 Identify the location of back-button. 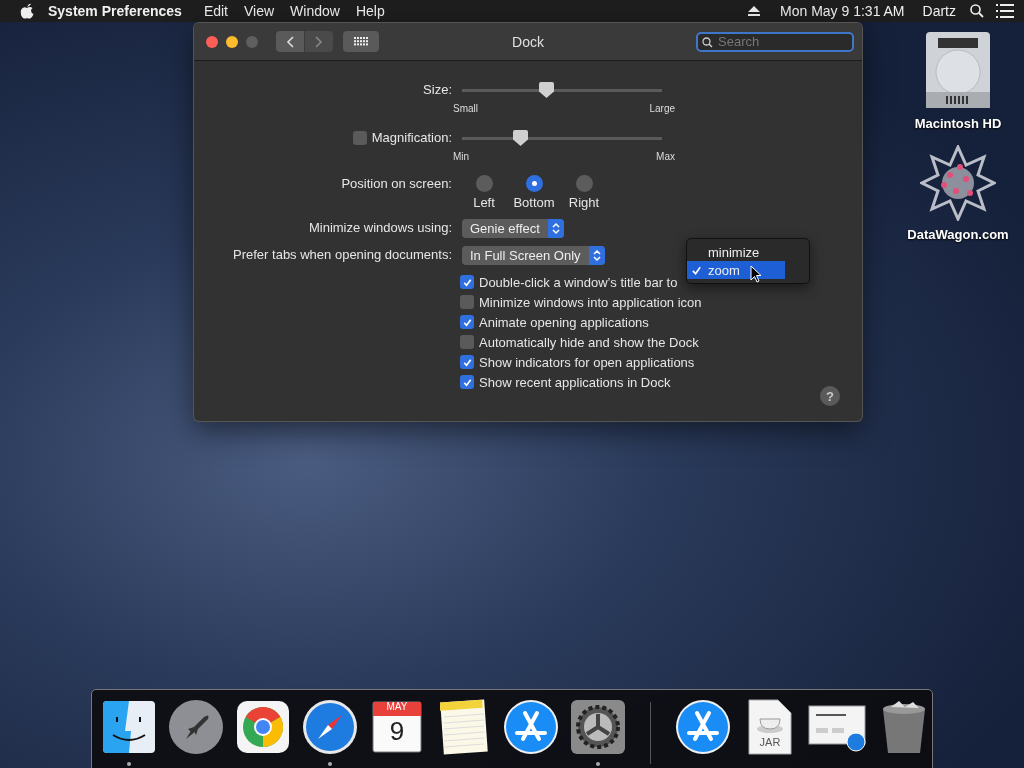
(290, 41).